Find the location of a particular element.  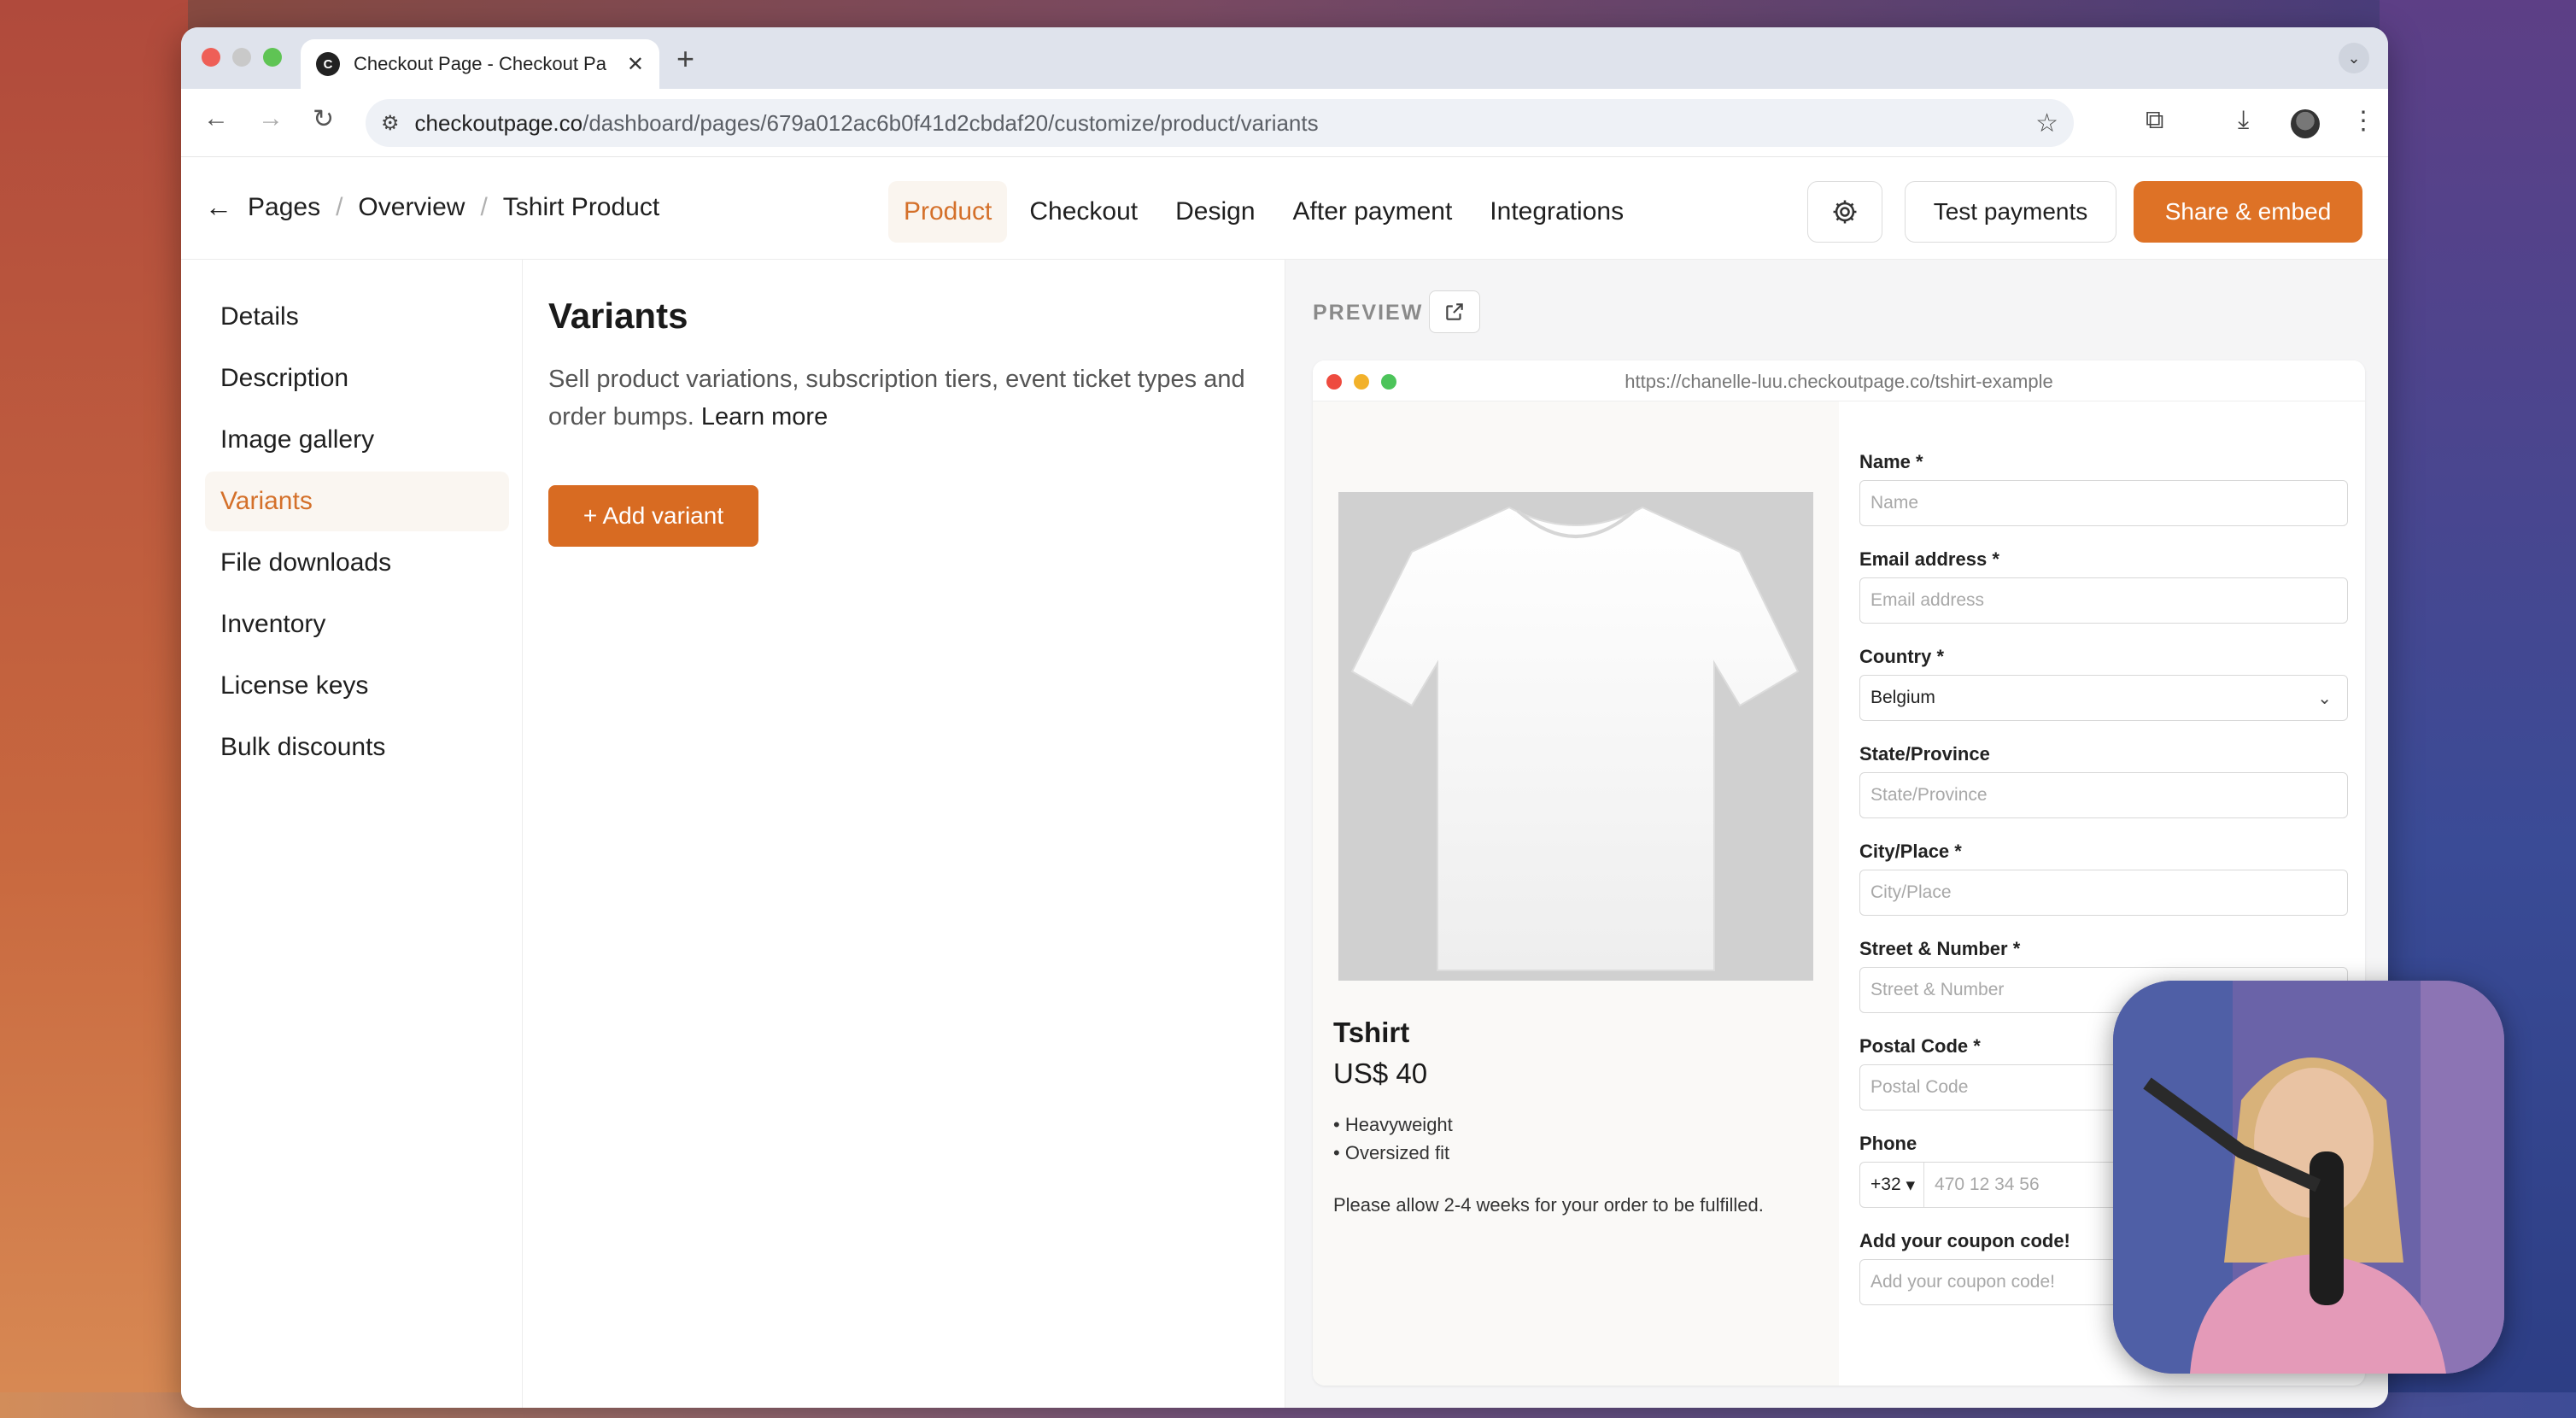

tab-after-payment: After payment is located at coordinates (1373, 212).